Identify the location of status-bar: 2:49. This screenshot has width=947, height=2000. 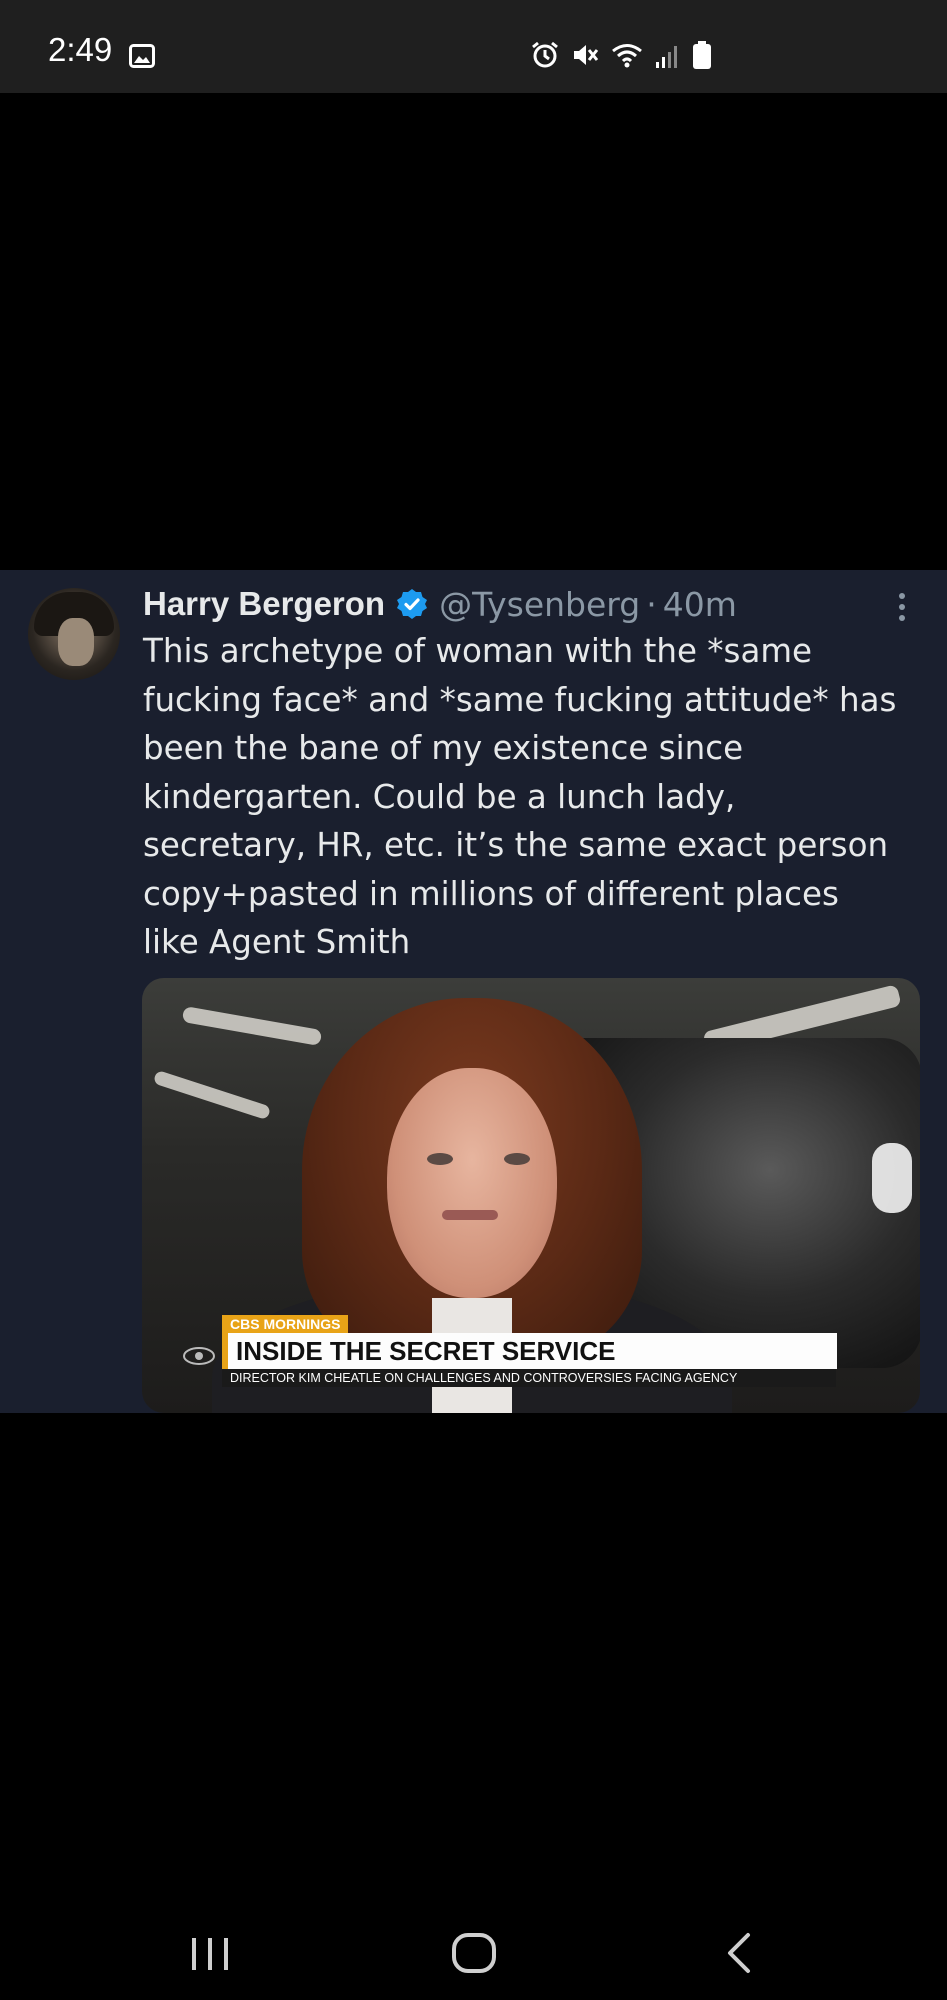
(473, 46).